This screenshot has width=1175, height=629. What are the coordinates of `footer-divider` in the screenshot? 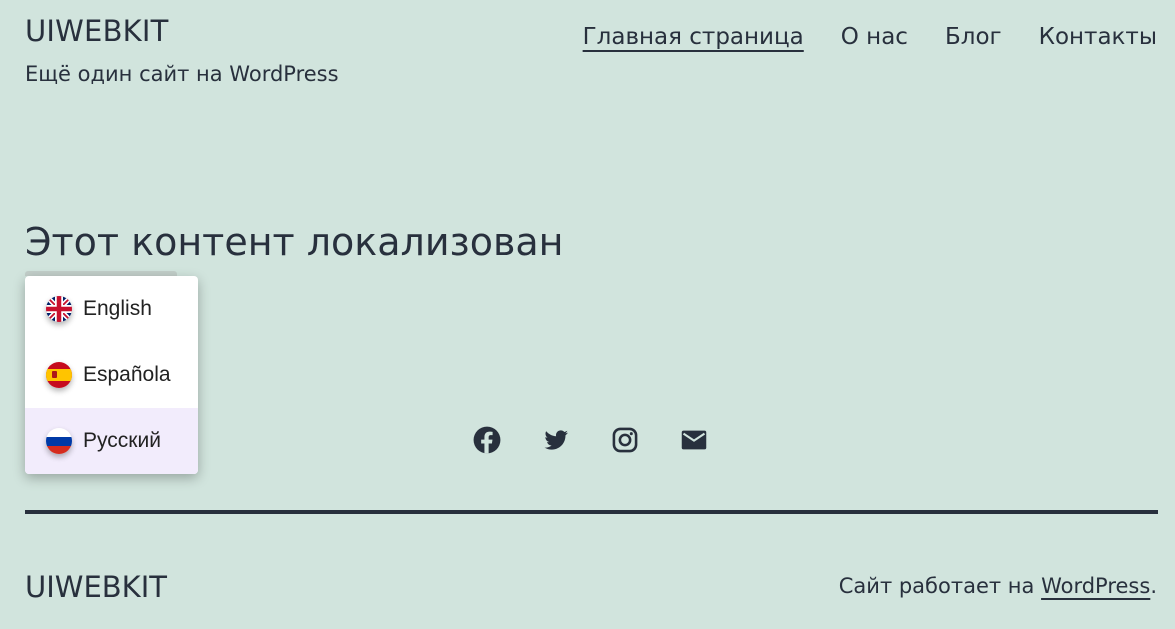 It's located at (591, 512).